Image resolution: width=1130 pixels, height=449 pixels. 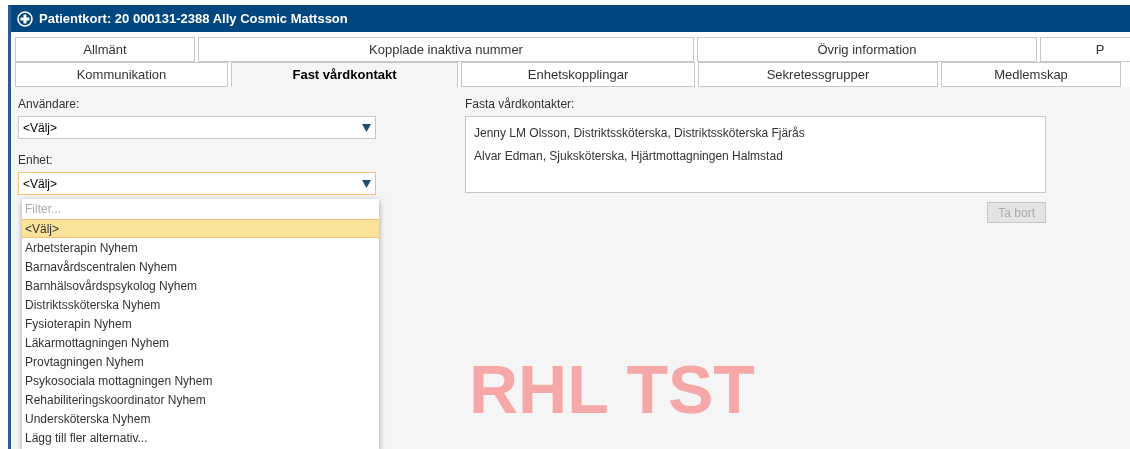 What do you see at coordinates (818, 74) in the screenshot?
I see `tab: Sekretessgrupper` at bounding box center [818, 74].